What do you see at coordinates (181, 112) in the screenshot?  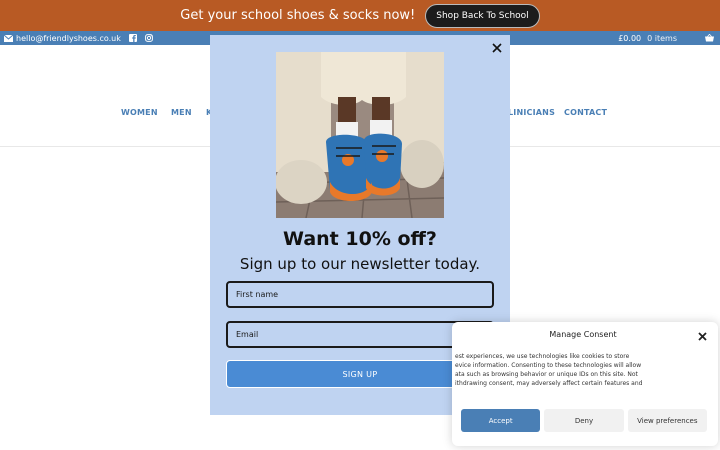 I see `nav-item-men: MEN` at bounding box center [181, 112].